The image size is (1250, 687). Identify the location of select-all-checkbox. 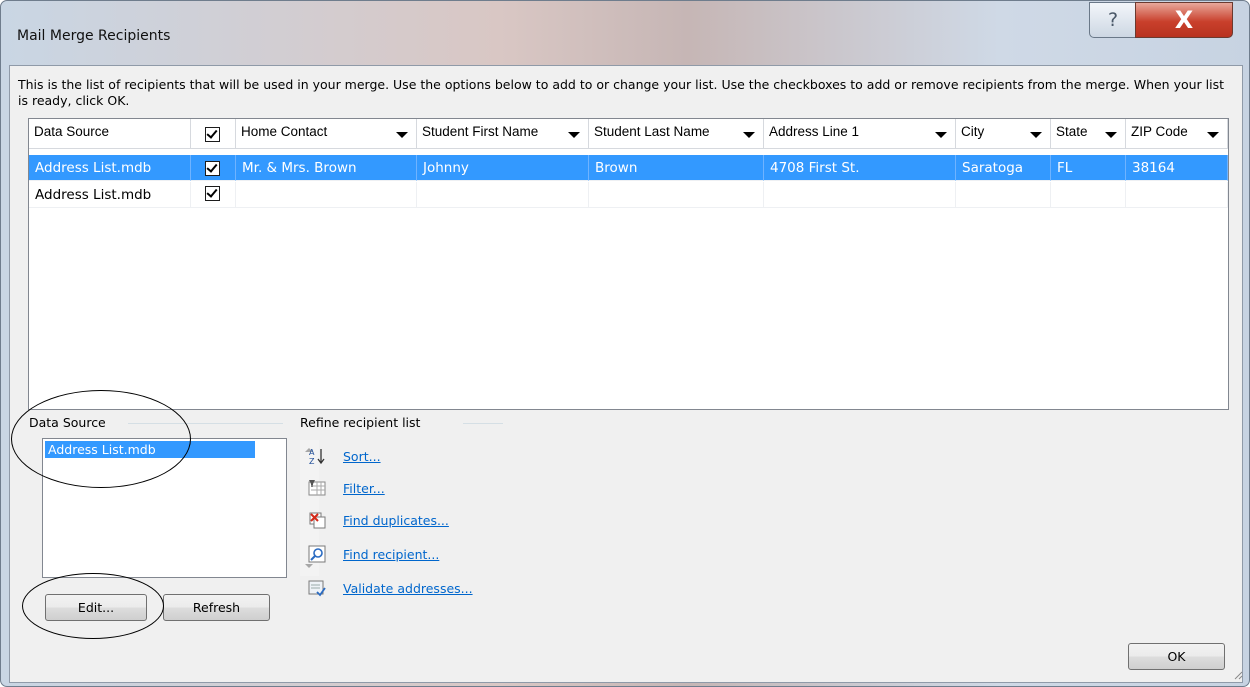
(212, 134).